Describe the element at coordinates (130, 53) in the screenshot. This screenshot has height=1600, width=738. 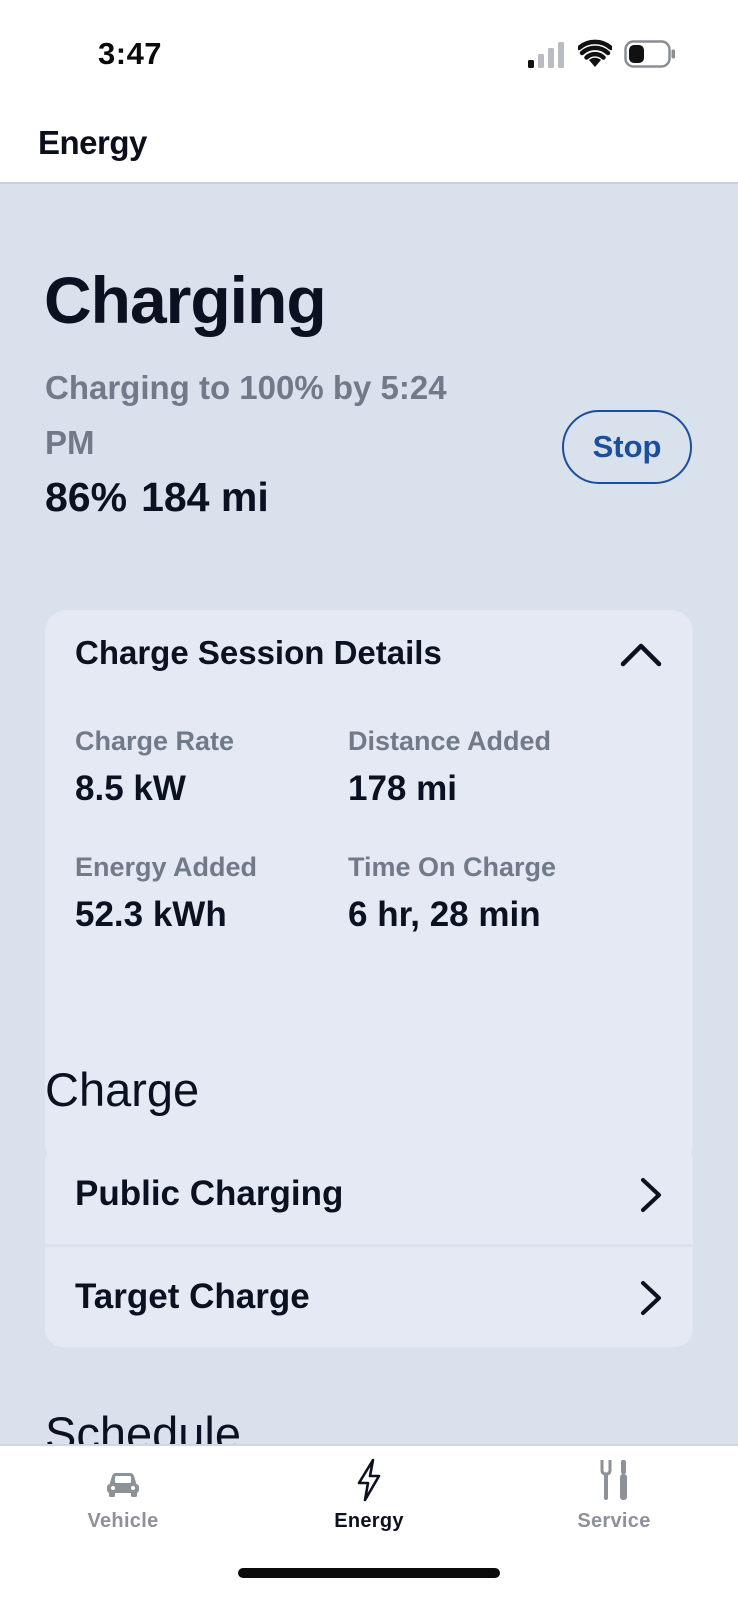
I see `status-time: 3:47` at that location.